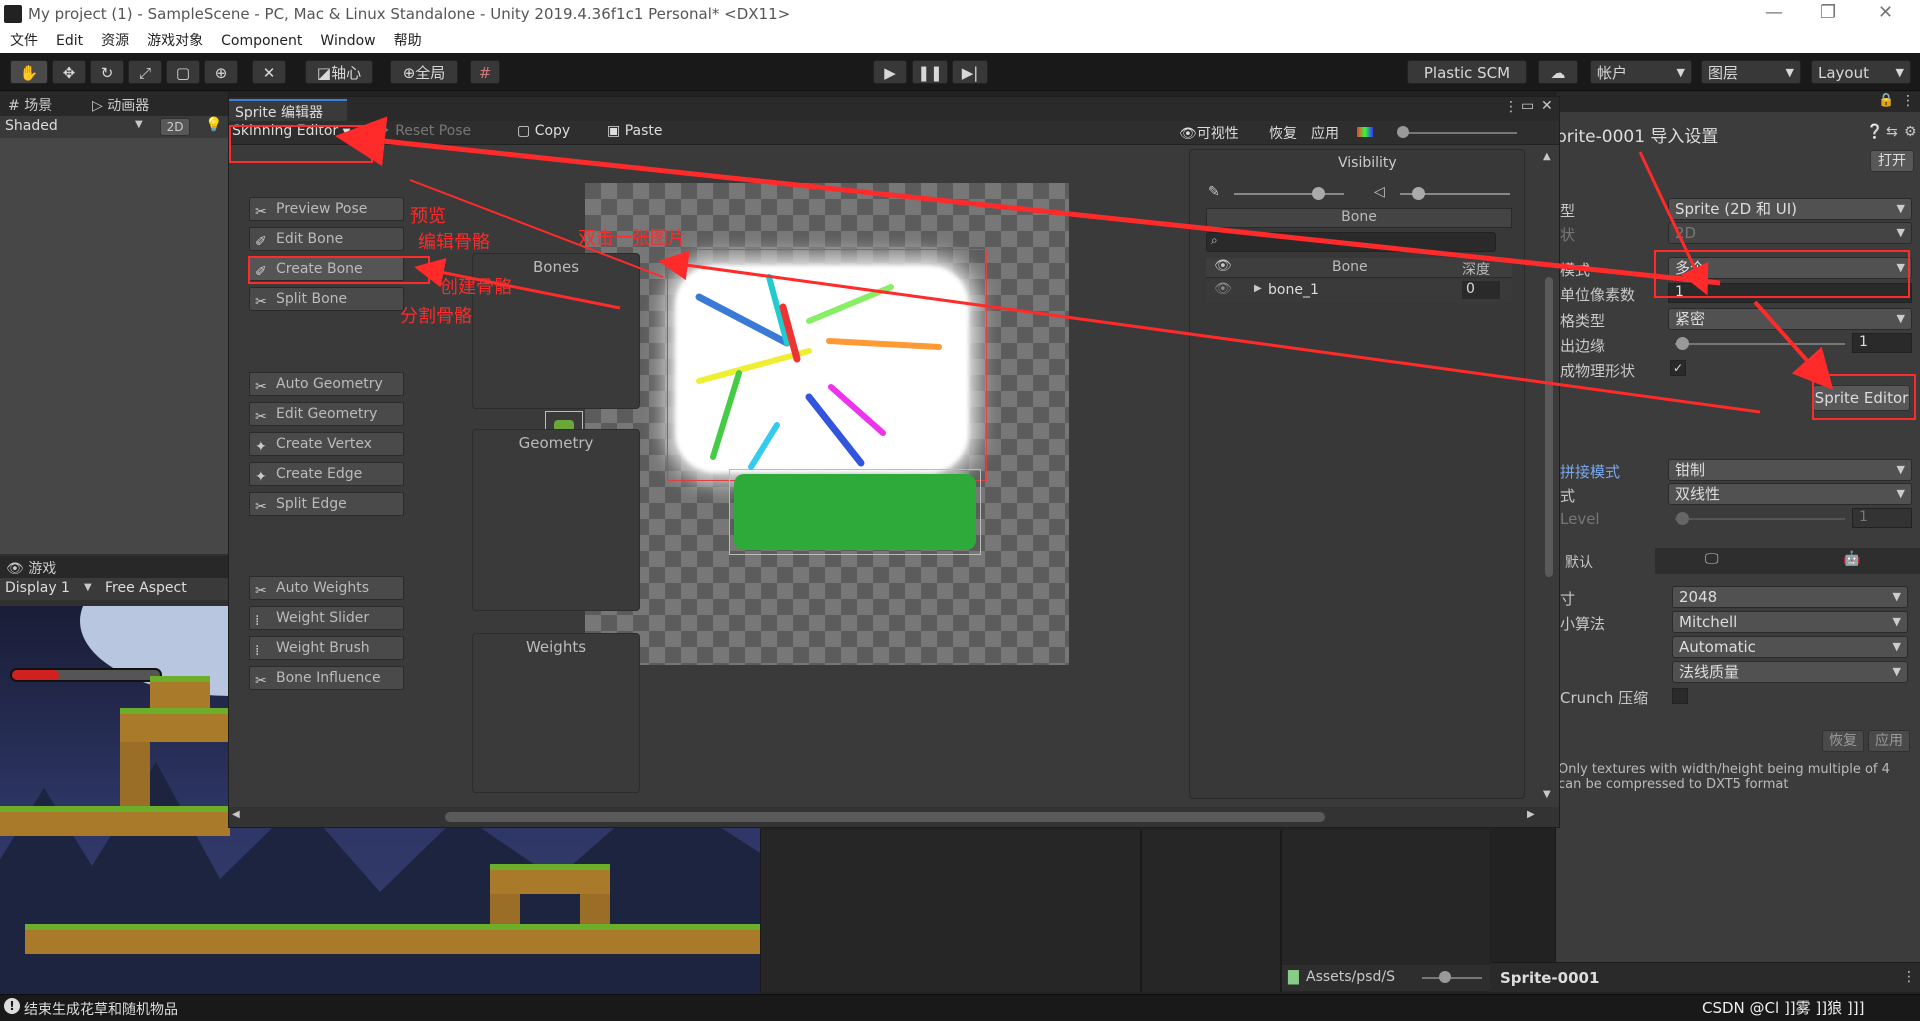 The height and width of the screenshot is (1021, 1920). Describe the element at coordinates (1209, 332) in the screenshot. I see `arrow-to-sprite` at that location.